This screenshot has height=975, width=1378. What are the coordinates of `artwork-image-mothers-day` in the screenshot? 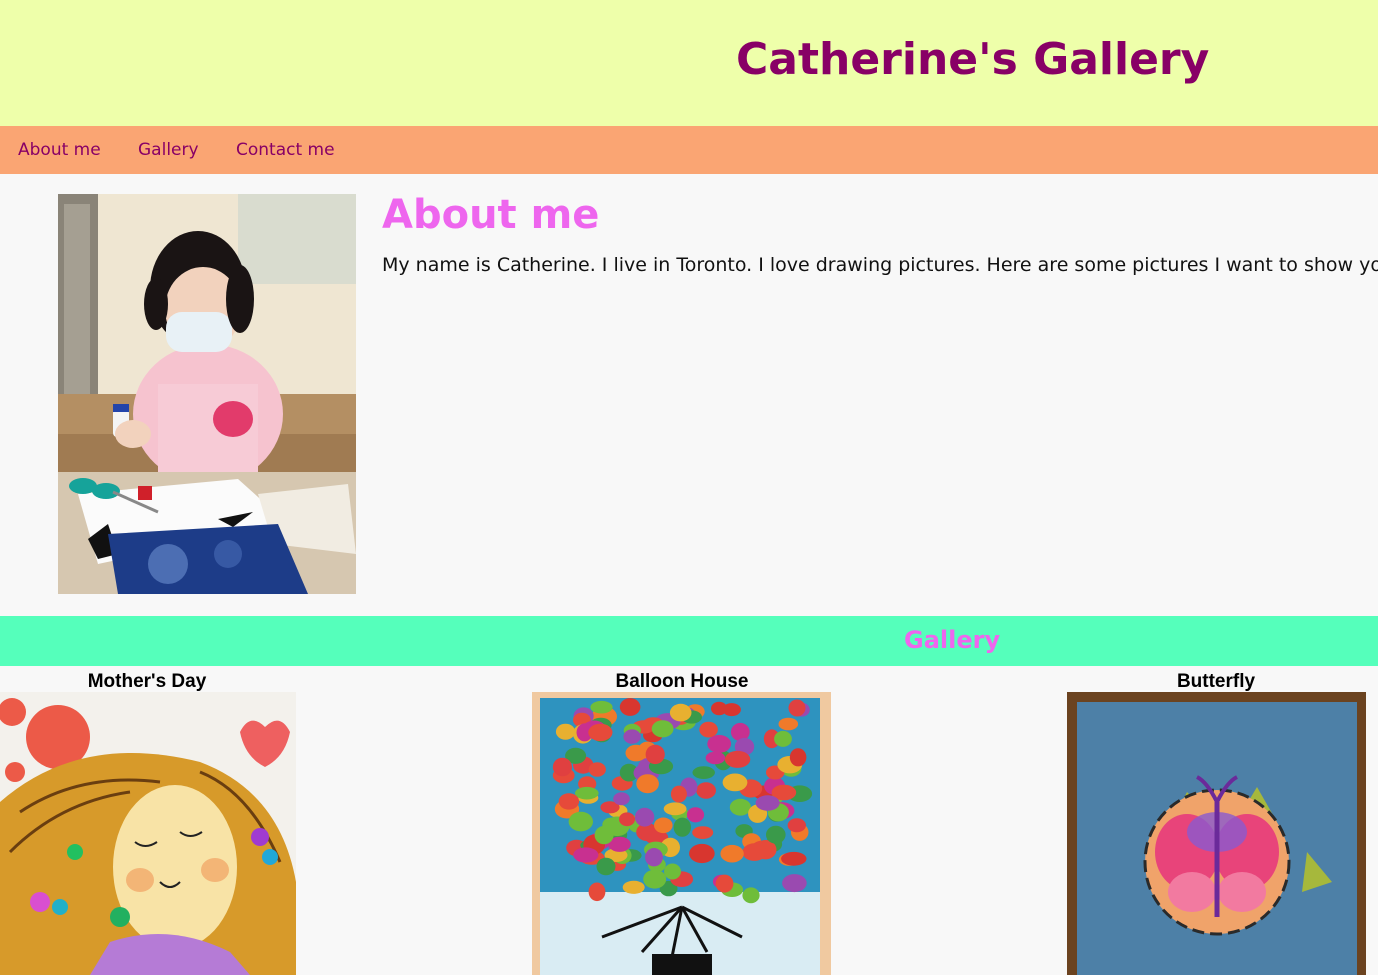 It's located at (148, 833).